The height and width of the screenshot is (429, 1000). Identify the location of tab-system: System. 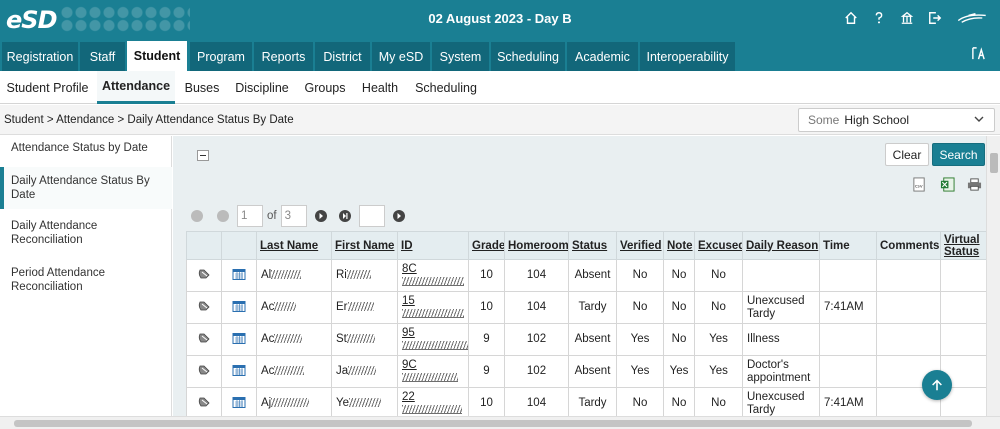
(461, 56).